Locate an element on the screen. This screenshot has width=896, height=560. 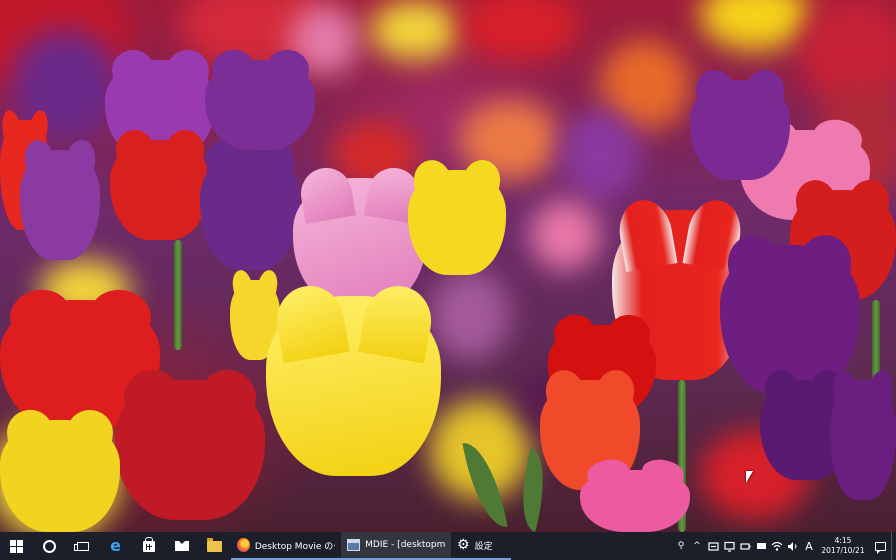
task-view-icon is located at coordinates (81, 546).